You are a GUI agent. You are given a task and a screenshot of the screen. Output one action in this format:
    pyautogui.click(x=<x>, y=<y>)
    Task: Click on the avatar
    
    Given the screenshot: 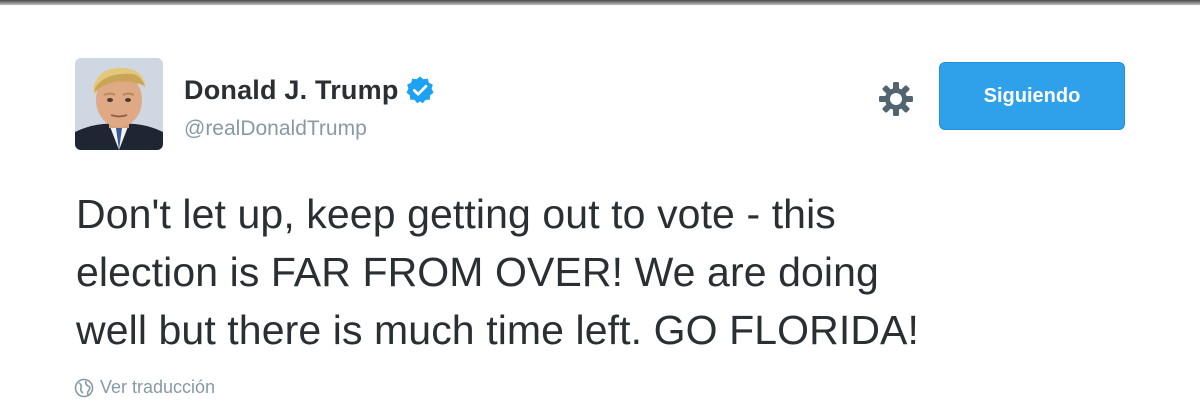 What is the action you would take?
    pyautogui.click(x=119, y=104)
    